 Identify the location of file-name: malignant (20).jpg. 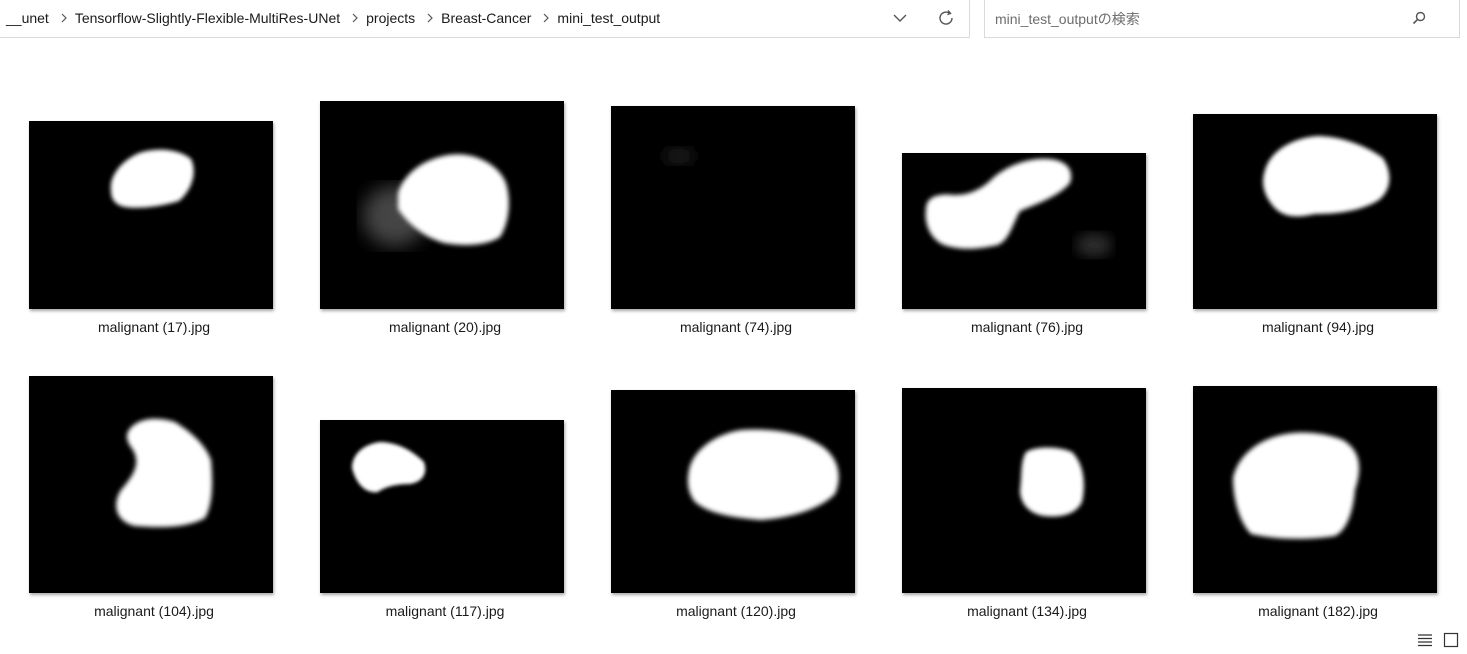
(445, 327).